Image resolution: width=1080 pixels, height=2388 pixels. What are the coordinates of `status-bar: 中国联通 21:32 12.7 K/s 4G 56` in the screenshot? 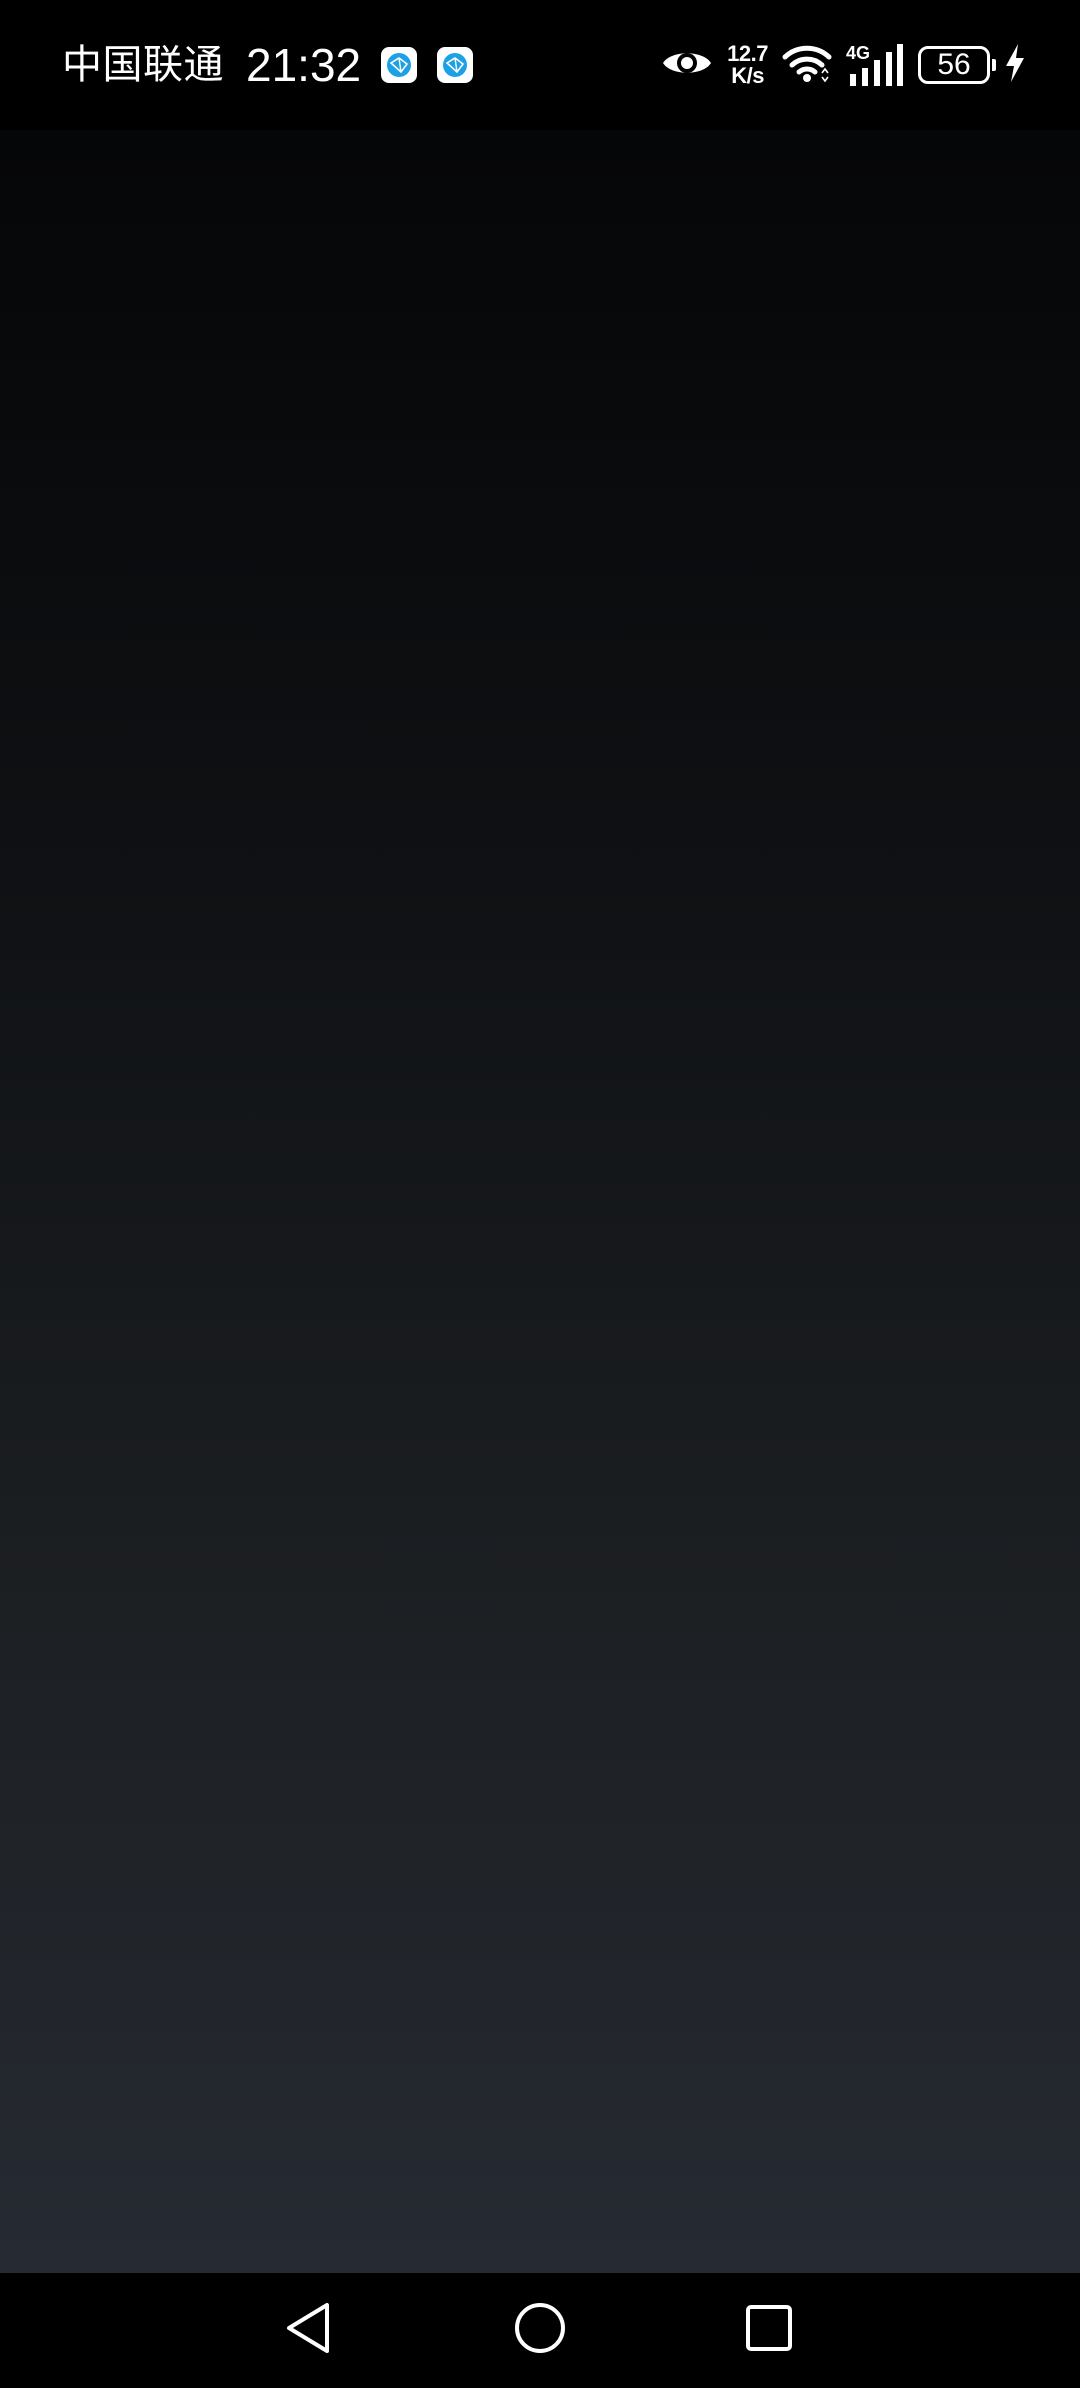 It's located at (540, 65).